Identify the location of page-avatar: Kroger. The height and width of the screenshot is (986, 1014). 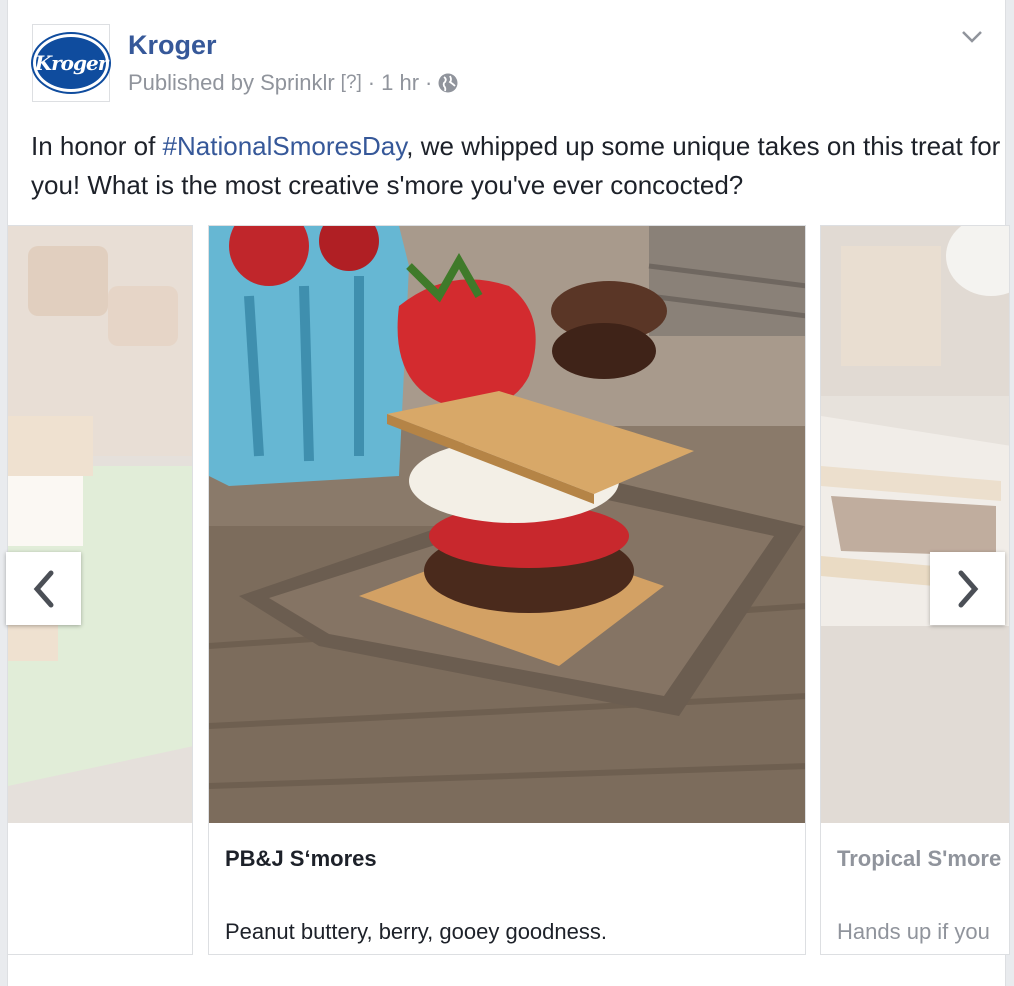
(71, 63).